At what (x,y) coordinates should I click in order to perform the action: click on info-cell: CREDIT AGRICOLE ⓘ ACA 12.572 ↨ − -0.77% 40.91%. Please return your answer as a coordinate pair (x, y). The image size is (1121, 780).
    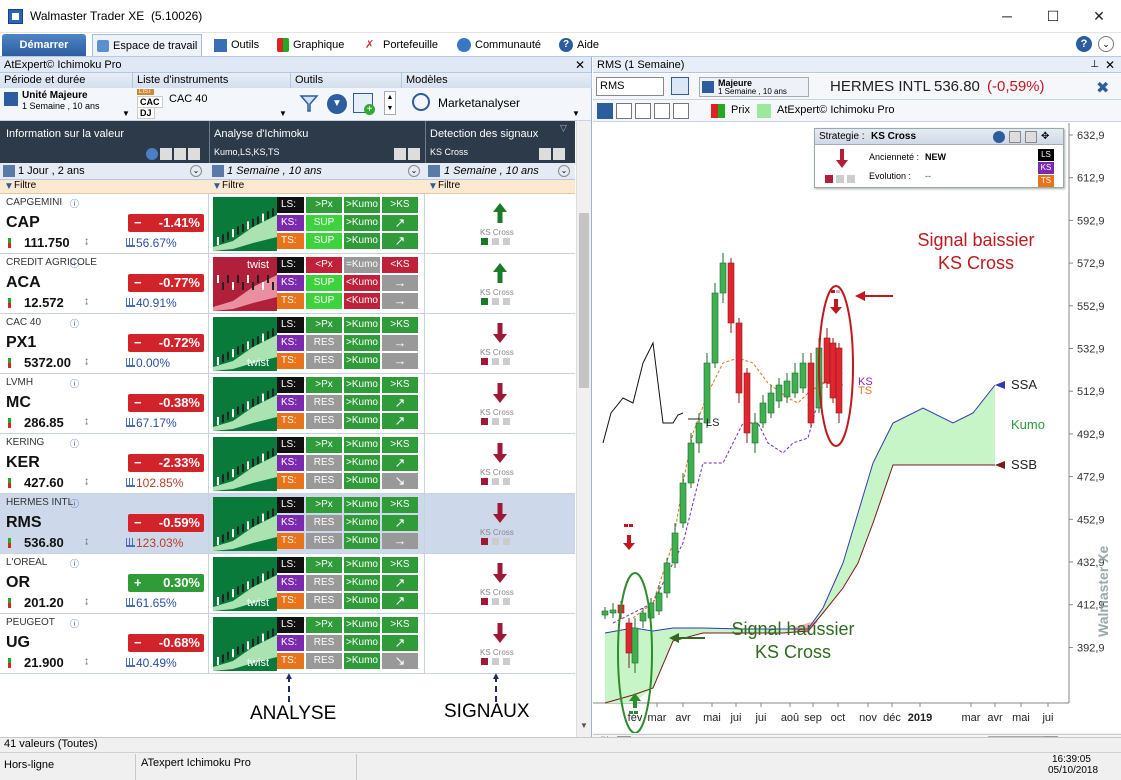
    Looking at the image, I should click on (104, 284).